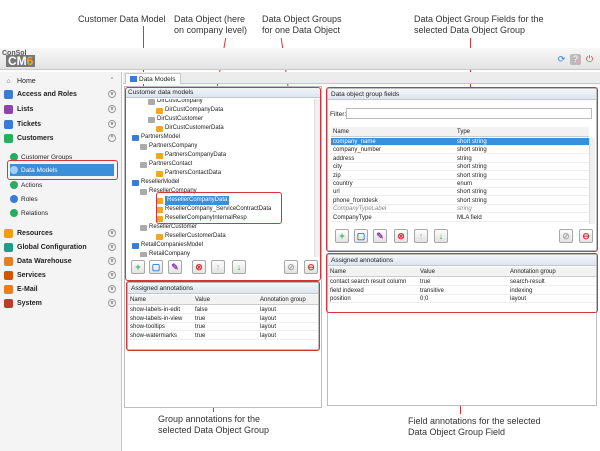  What do you see at coordinates (515, 132) in the screenshot?
I see `column-header-type: Type` at bounding box center [515, 132].